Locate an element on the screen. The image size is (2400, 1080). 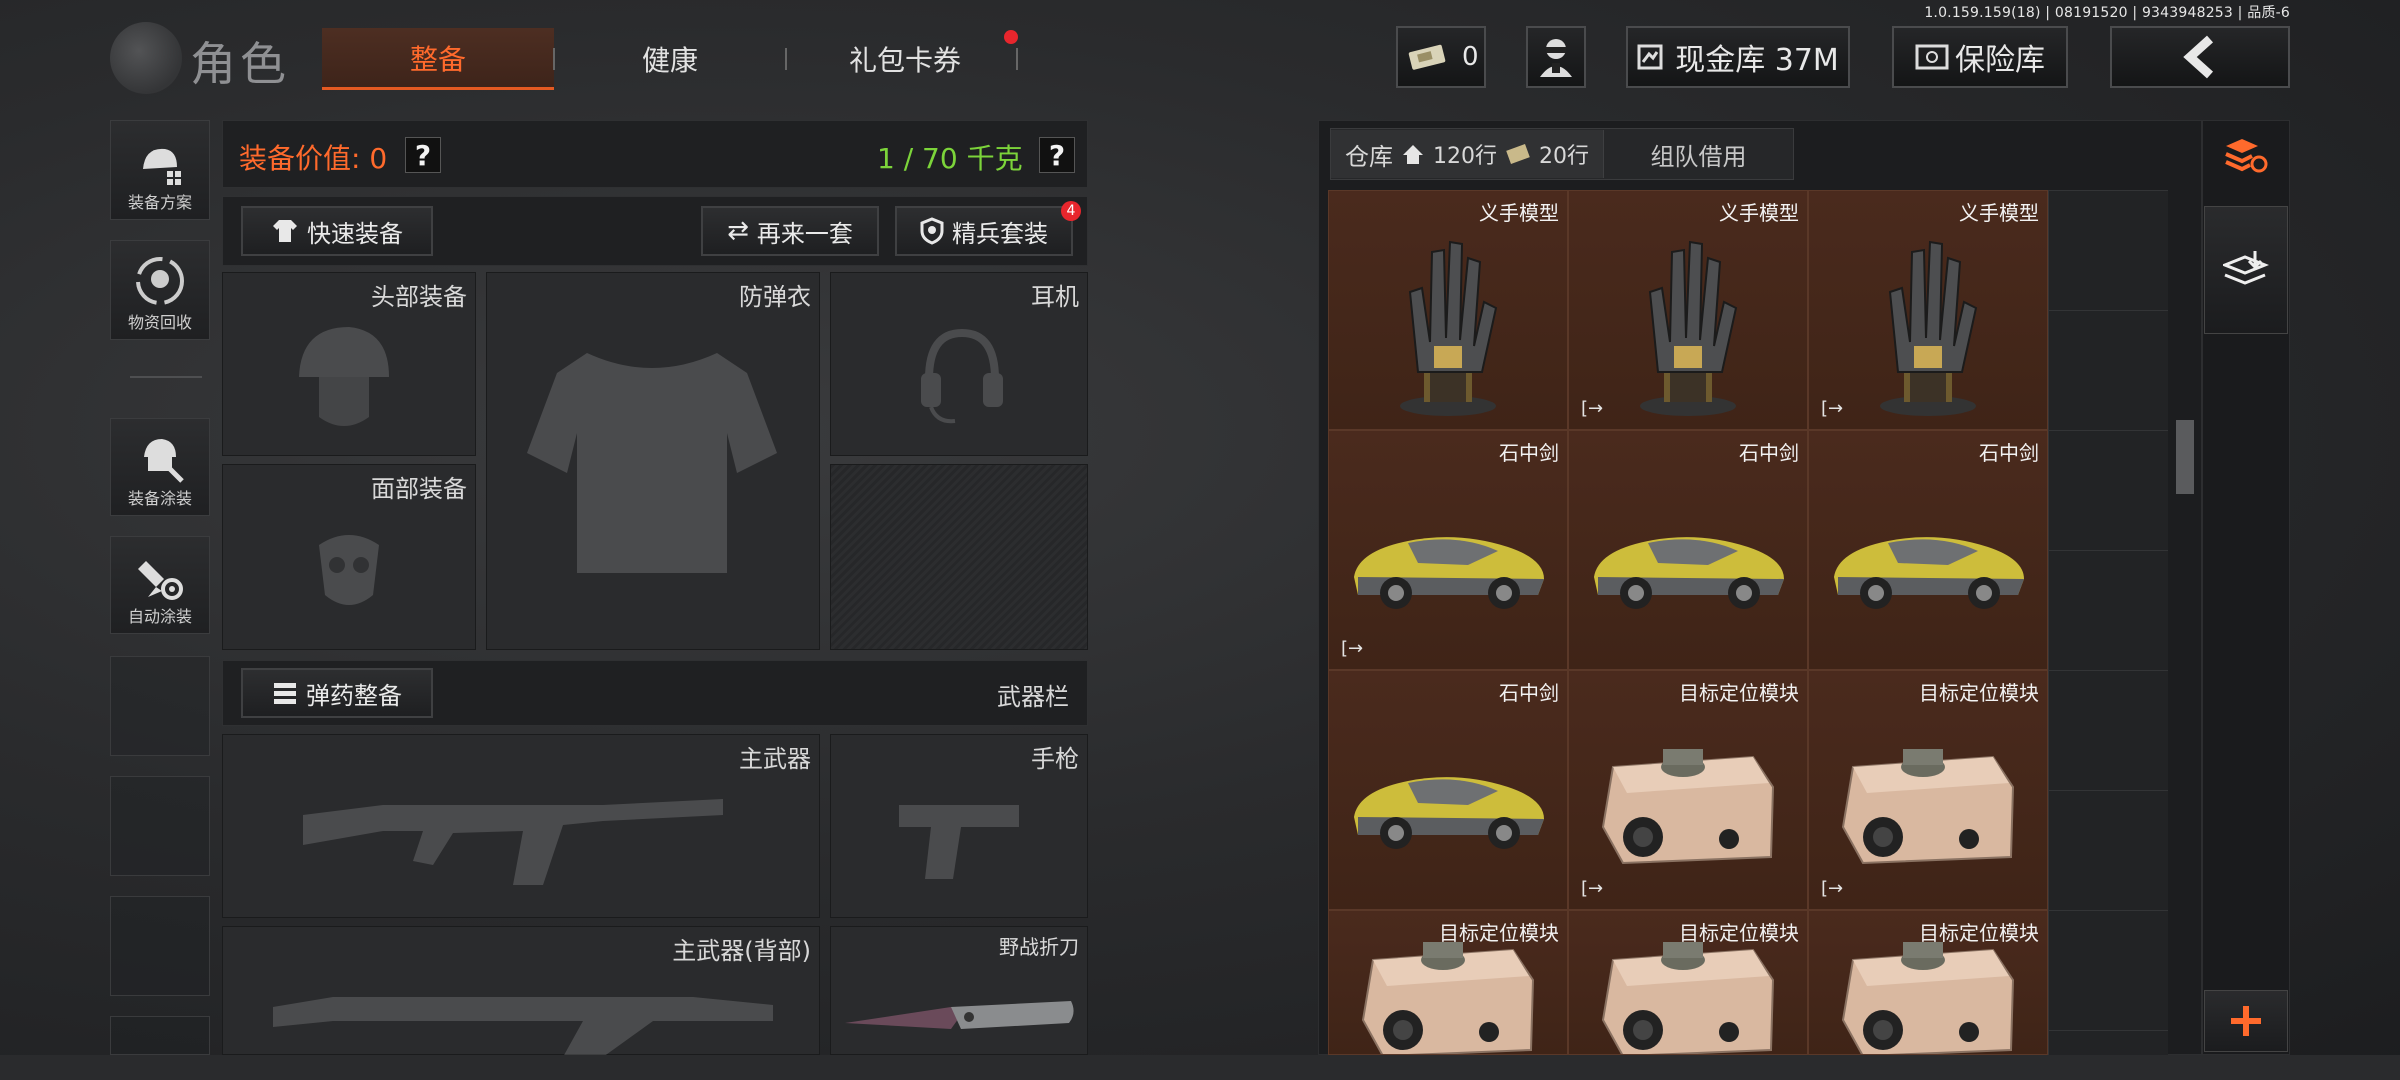
slot-locked is located at coordinates (959, 557).